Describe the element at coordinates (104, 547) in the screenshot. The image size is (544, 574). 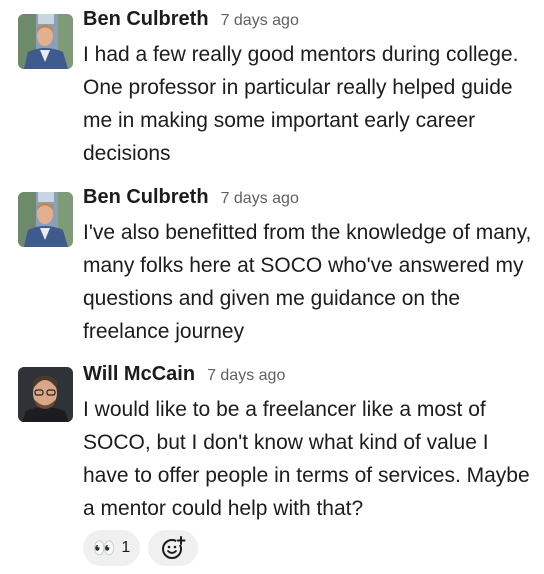
I see `eyes-emoji-icon: 👀` at that location.